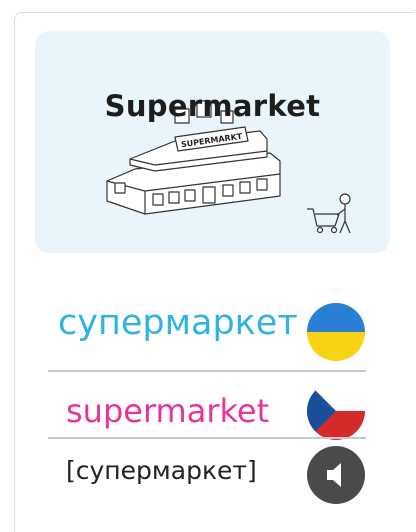 The image size is (416, 532). What do you see at coordinates (168, 411) in the screenshot?
I see `czech-word: supermarket` at bounding box center [168, 411].